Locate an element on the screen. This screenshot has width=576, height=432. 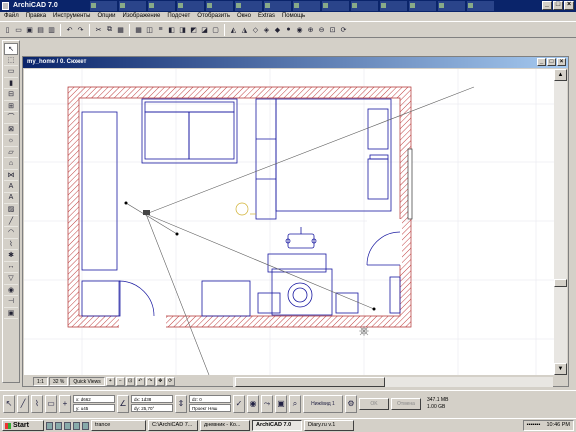
axonometry-icon: ◮ is located at coordinates (244, 29).